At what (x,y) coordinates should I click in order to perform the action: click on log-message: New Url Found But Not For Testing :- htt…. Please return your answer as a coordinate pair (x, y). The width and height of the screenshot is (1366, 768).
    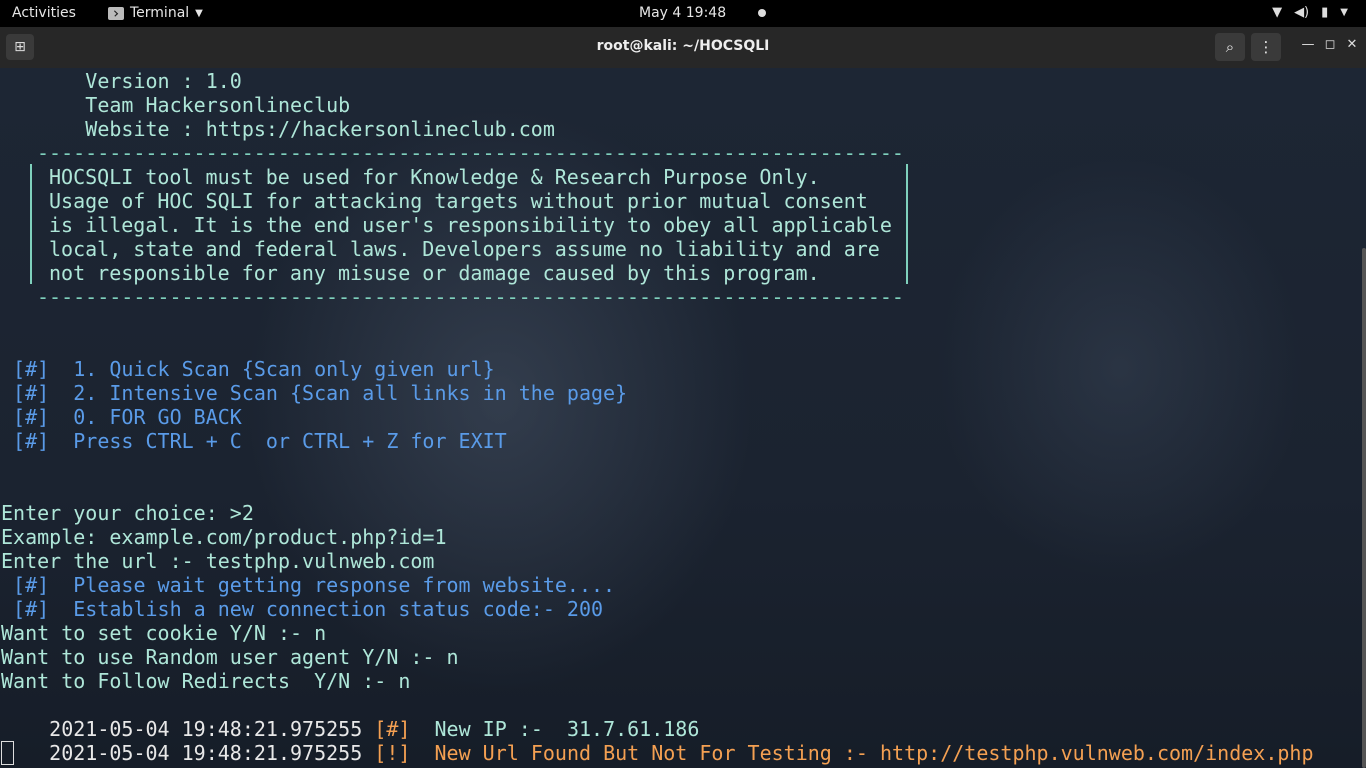
    Looking at the image, I should click on (862, 753).